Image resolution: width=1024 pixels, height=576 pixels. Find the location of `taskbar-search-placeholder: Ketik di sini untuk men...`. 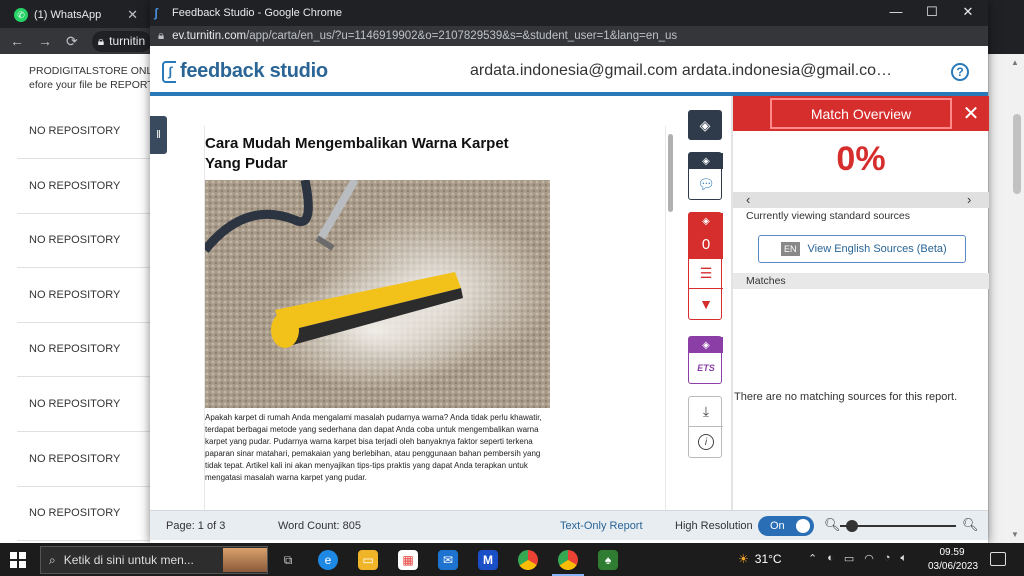

taskbar-search-placeholder: Ketik di sini untuk men... is located at coordinates (128, 560).